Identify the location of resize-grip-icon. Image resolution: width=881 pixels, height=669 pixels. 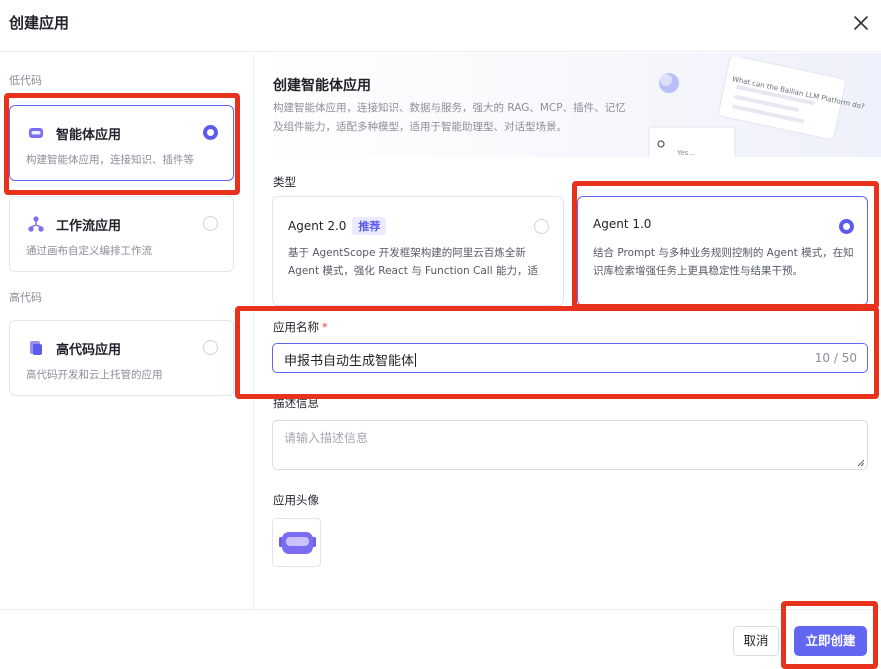
(861, 463).